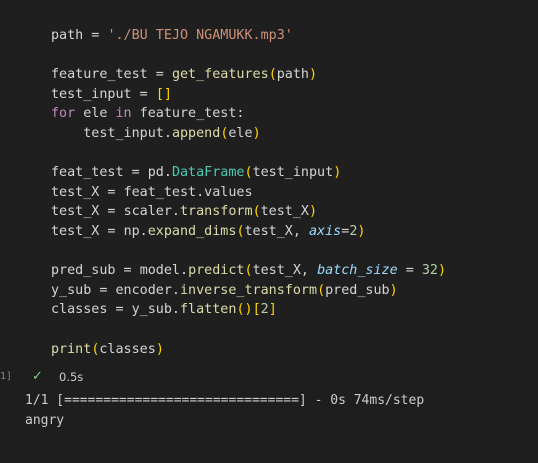  What do you see at coordinates (71, 349) in the screenshot?
I see `code-token: print` at bounding box center [71, 349].